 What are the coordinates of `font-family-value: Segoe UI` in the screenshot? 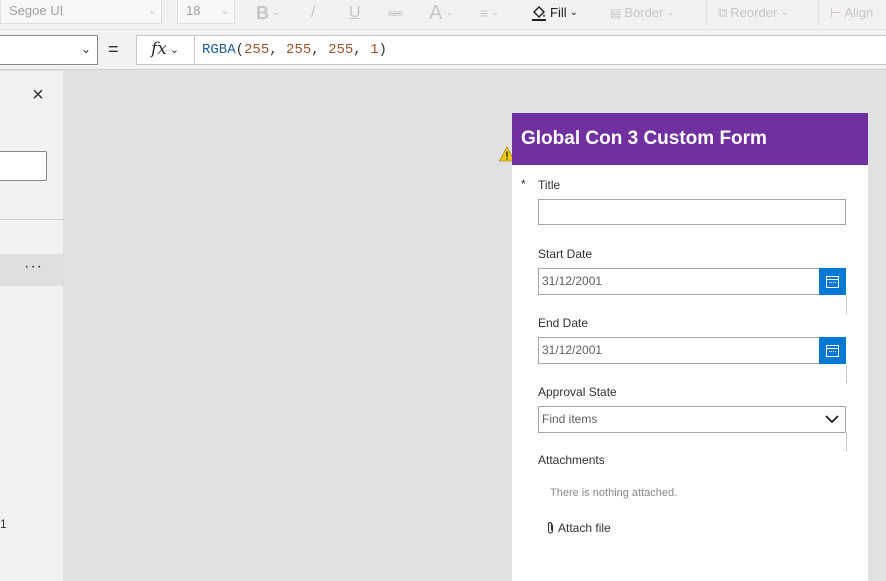 It's located at (36, 10).